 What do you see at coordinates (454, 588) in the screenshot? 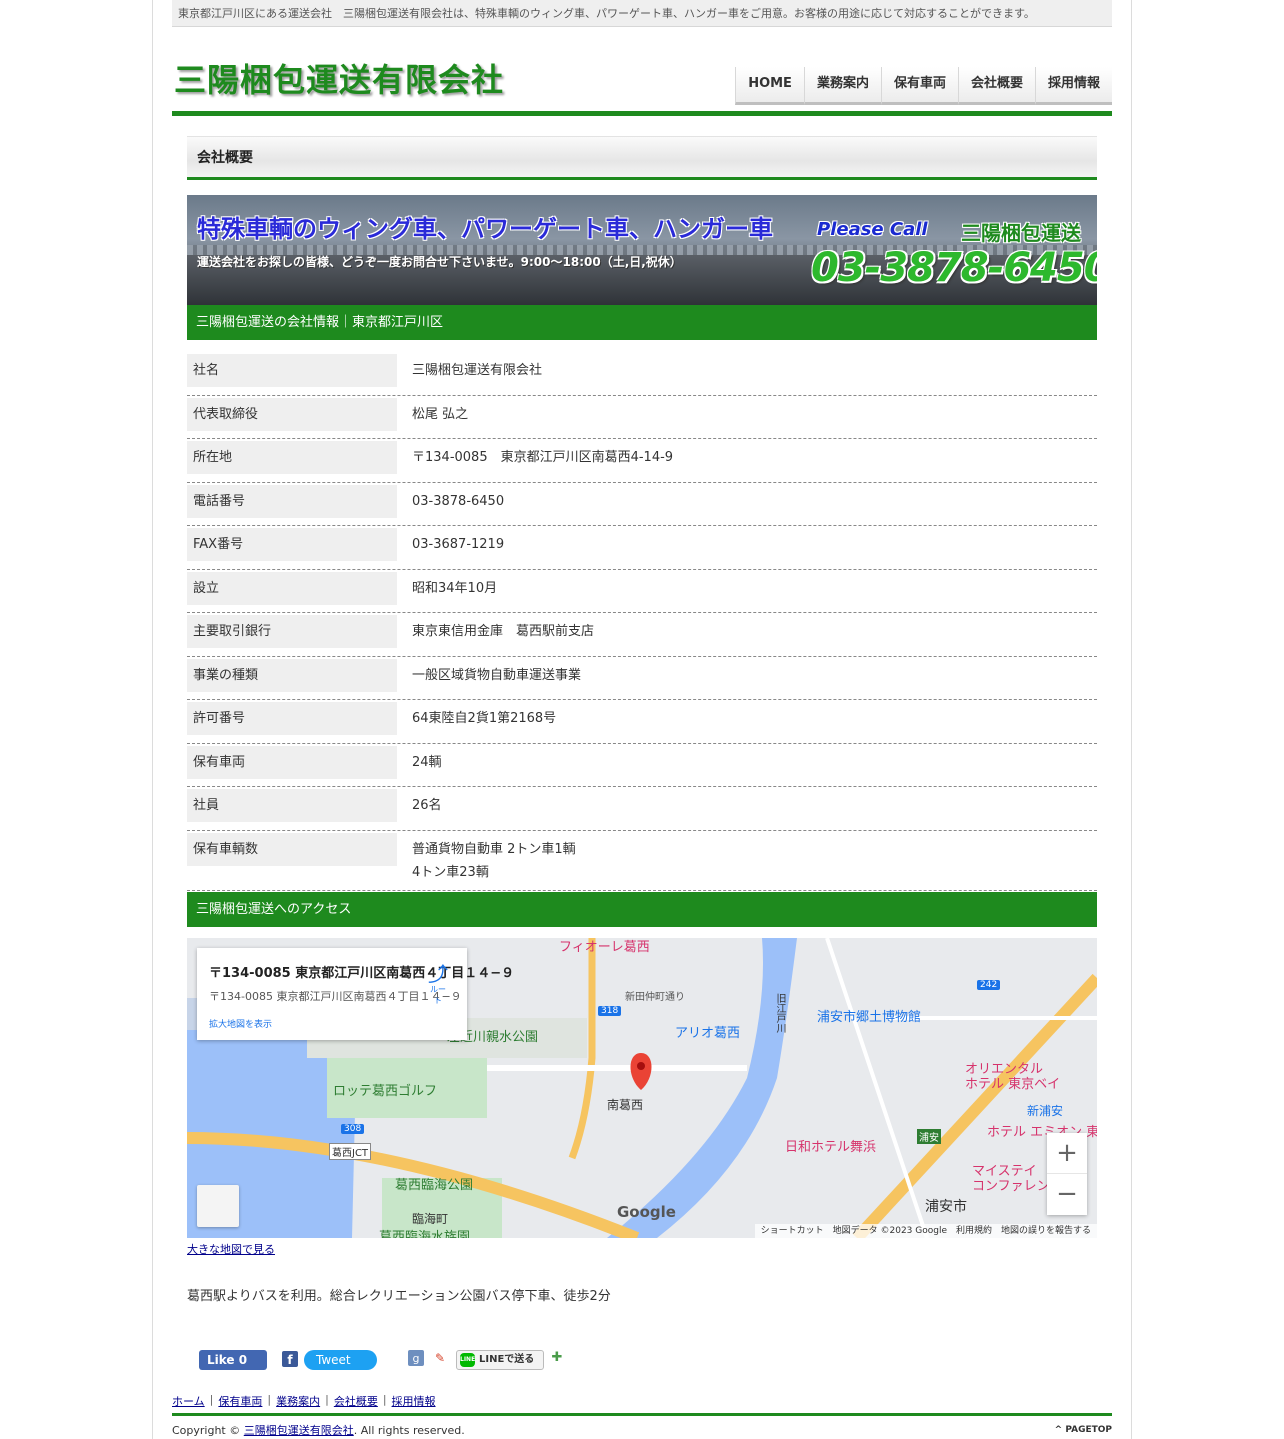
I see `info-value: 昭和34年10月` at bounding box center [454, 588].